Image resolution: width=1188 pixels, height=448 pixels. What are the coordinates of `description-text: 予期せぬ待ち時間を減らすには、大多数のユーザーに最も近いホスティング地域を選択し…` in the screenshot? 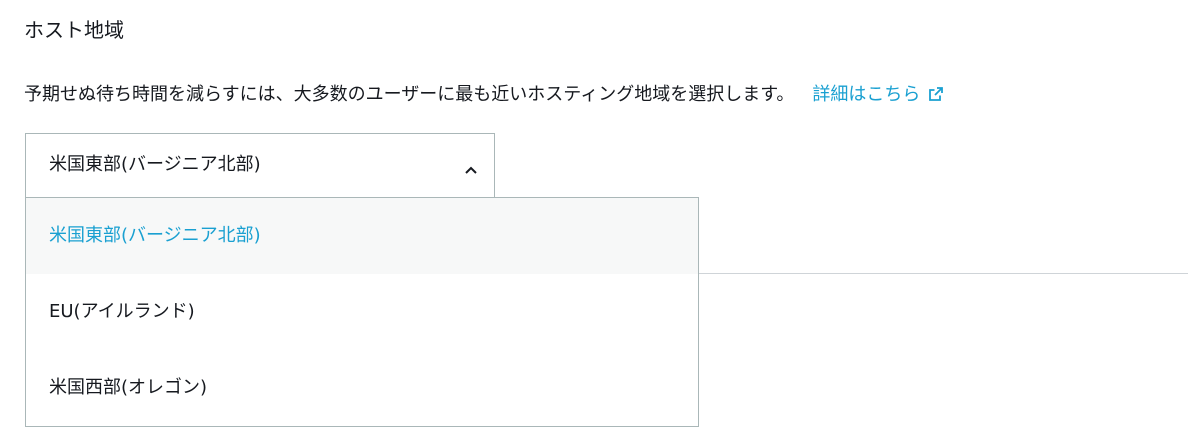 It's located at (409, 94).